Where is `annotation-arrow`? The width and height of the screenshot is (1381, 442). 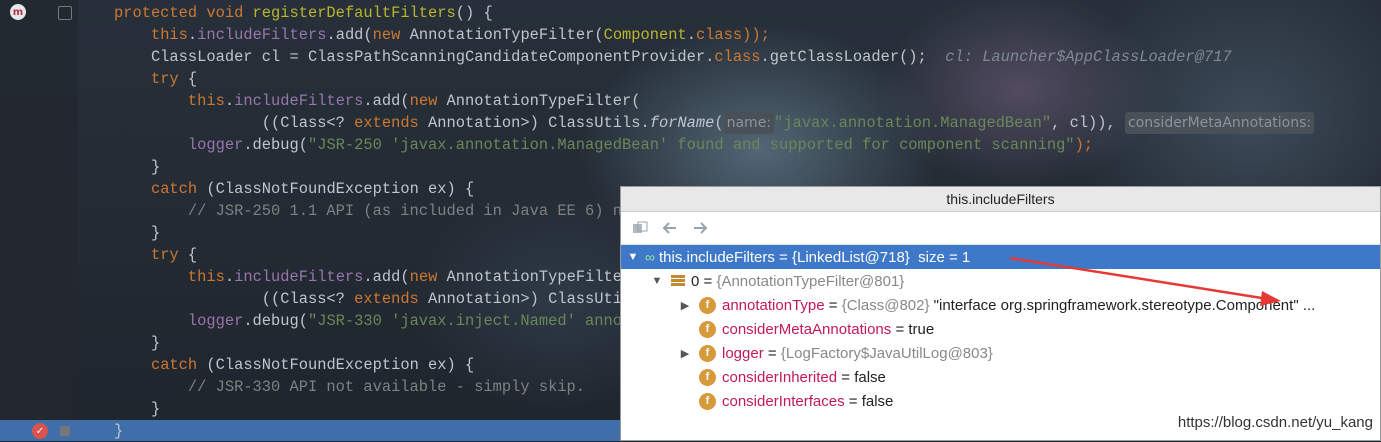 annotation-arrow is located at coordinates (1145, 281).